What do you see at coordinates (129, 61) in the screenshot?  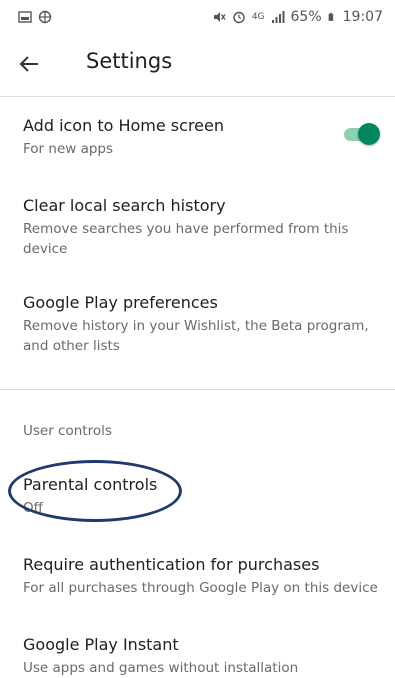 I see `page-title: Settings` at bounding box center [129, 61].